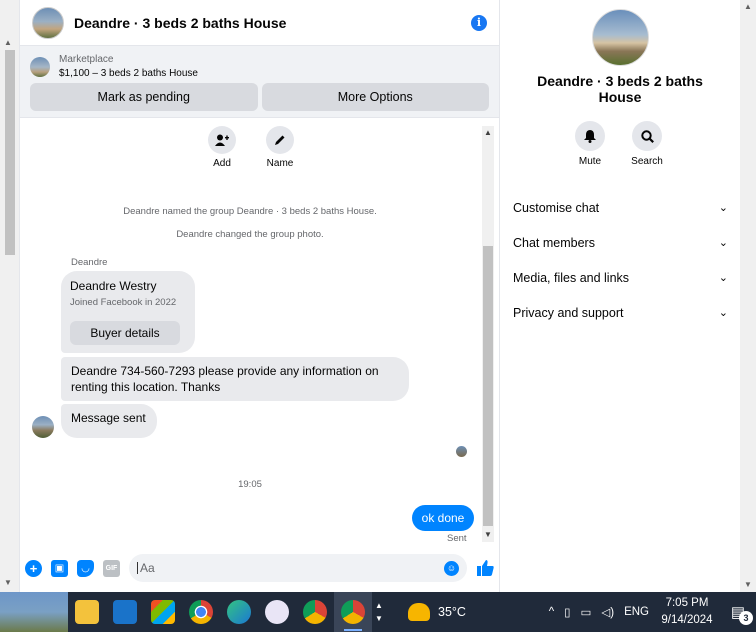  Describe the element at coordinates (620, 207) in the screenshot. I see `section-customise-chat: Customise chat ⌄` at that location.